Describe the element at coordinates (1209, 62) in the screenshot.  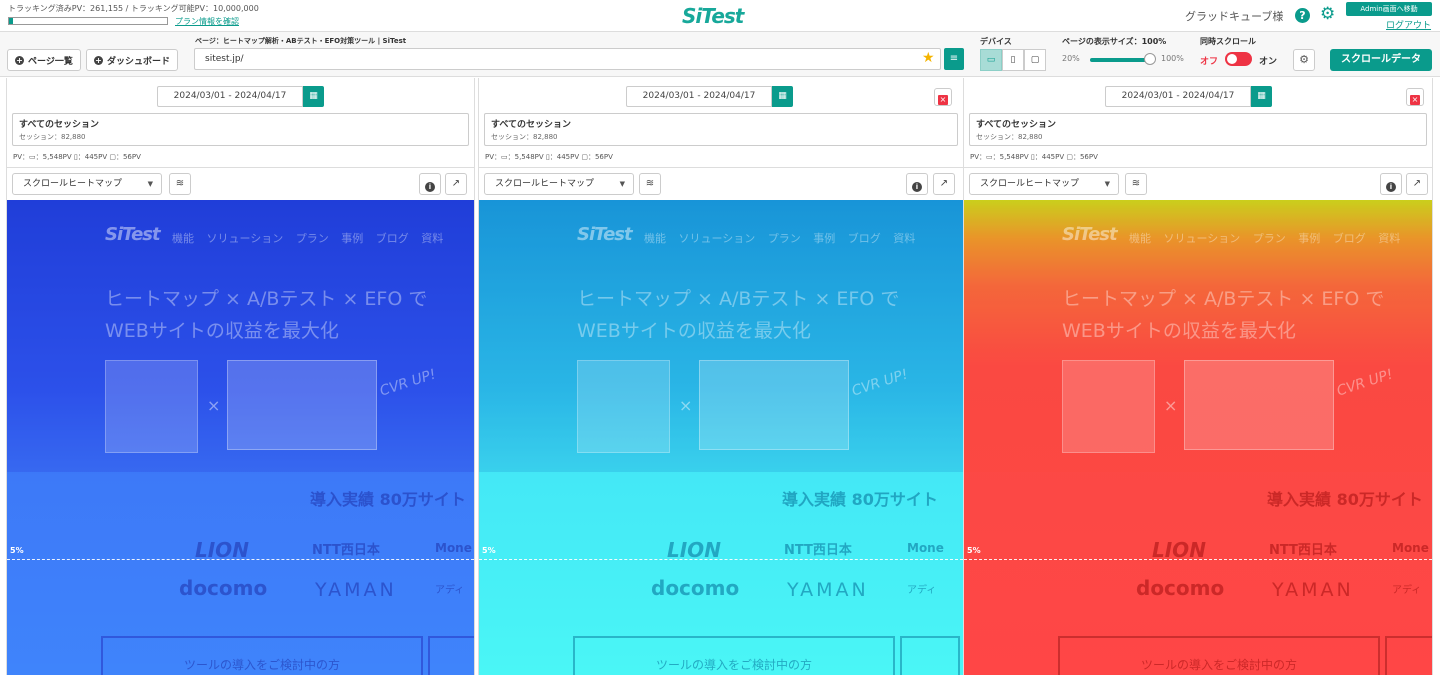
I see `sync-off-label: オフ` at that location.